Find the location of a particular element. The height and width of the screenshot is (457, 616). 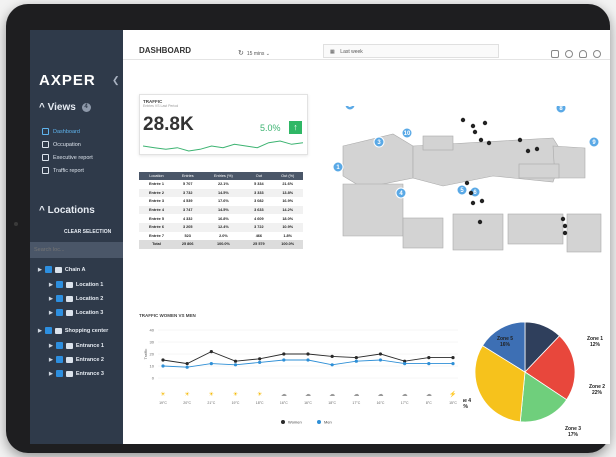

column-header: Entries is located at coordinates (187, 176).